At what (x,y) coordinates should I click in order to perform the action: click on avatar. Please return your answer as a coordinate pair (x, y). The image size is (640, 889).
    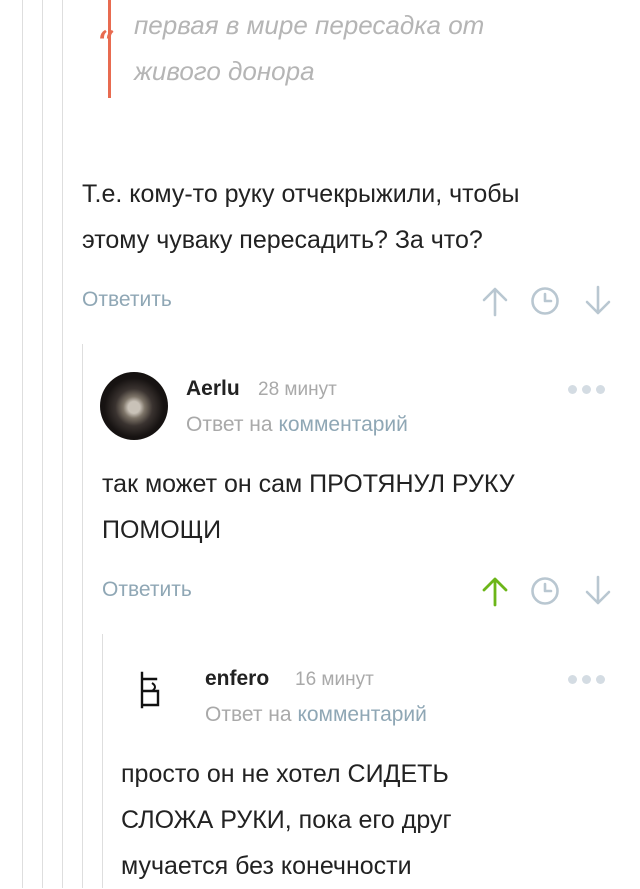
    Looking at the image, I should click on (134, 406).